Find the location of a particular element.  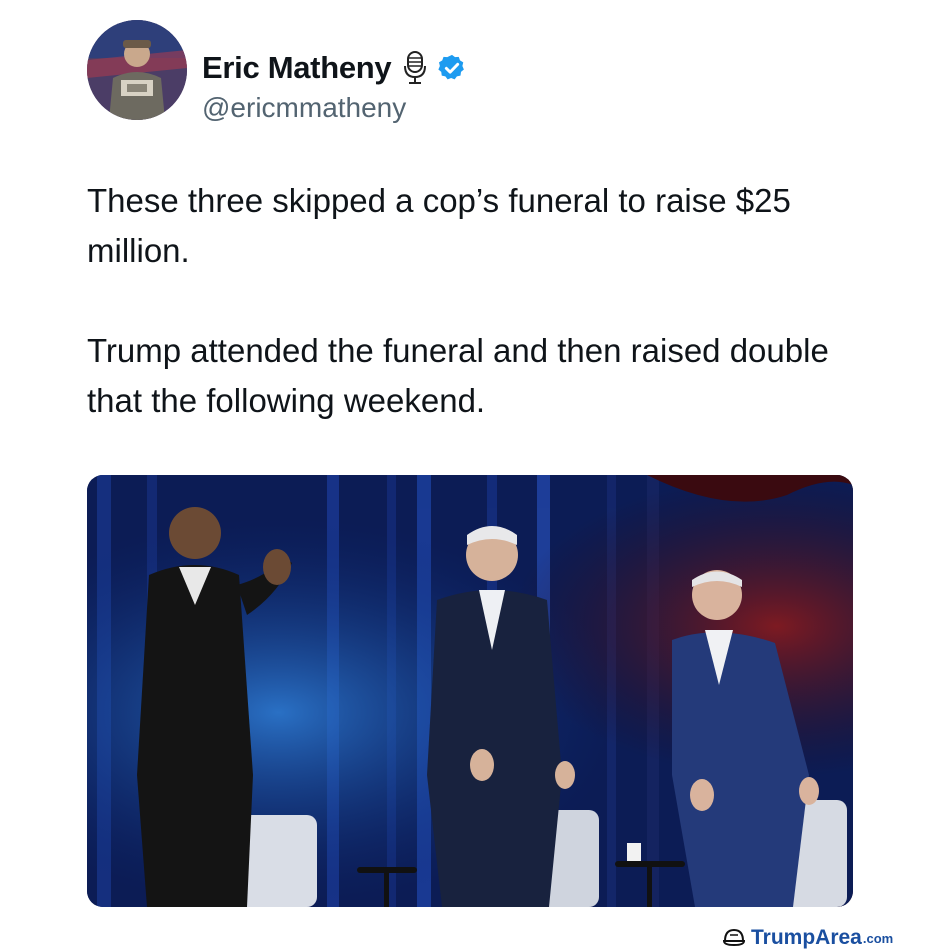

watermark-tld: .com is located at coordinates (878, 938).